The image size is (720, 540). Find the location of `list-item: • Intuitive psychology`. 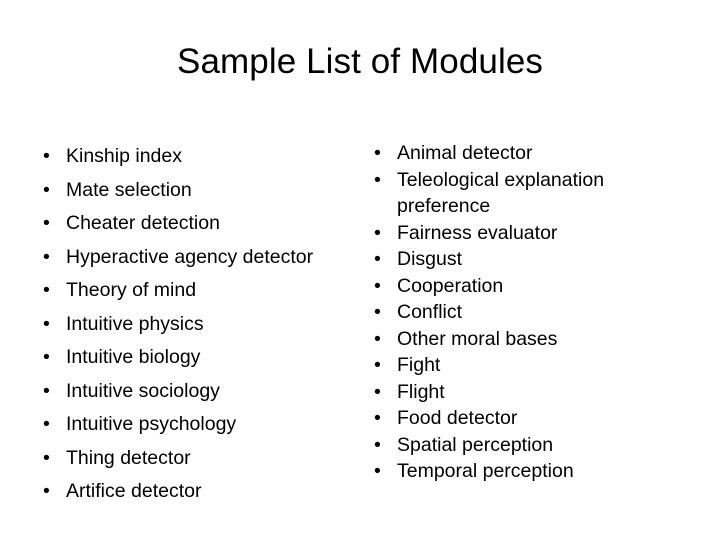

list-item: • Intuitive psychology is located at coordinates (193, 425).